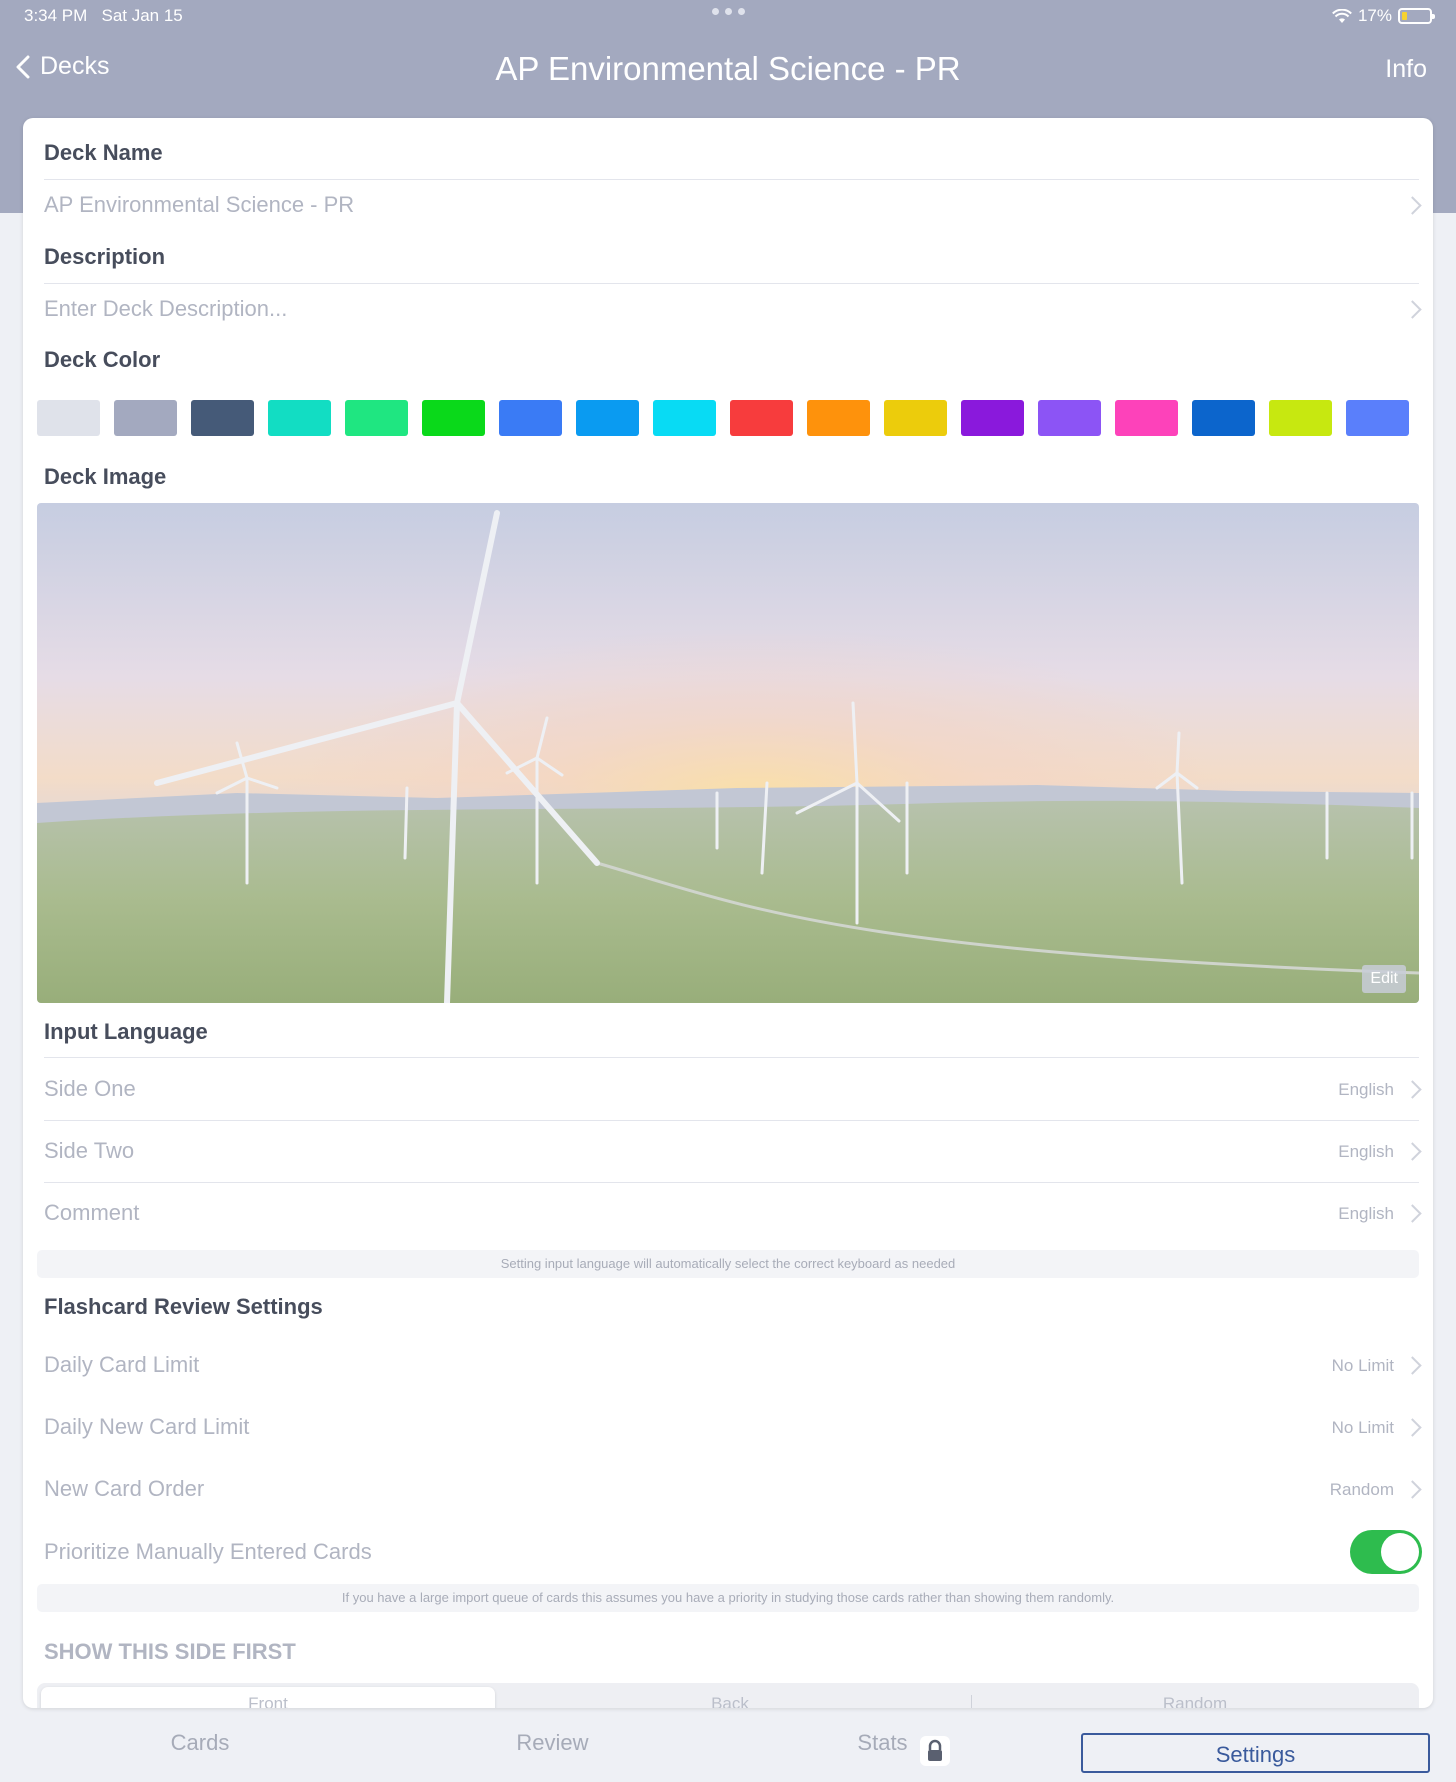  What do you see at coordinates (935, 1751) in the screenshot?
I see `lock-icon` at bounding box center [935, 1751].